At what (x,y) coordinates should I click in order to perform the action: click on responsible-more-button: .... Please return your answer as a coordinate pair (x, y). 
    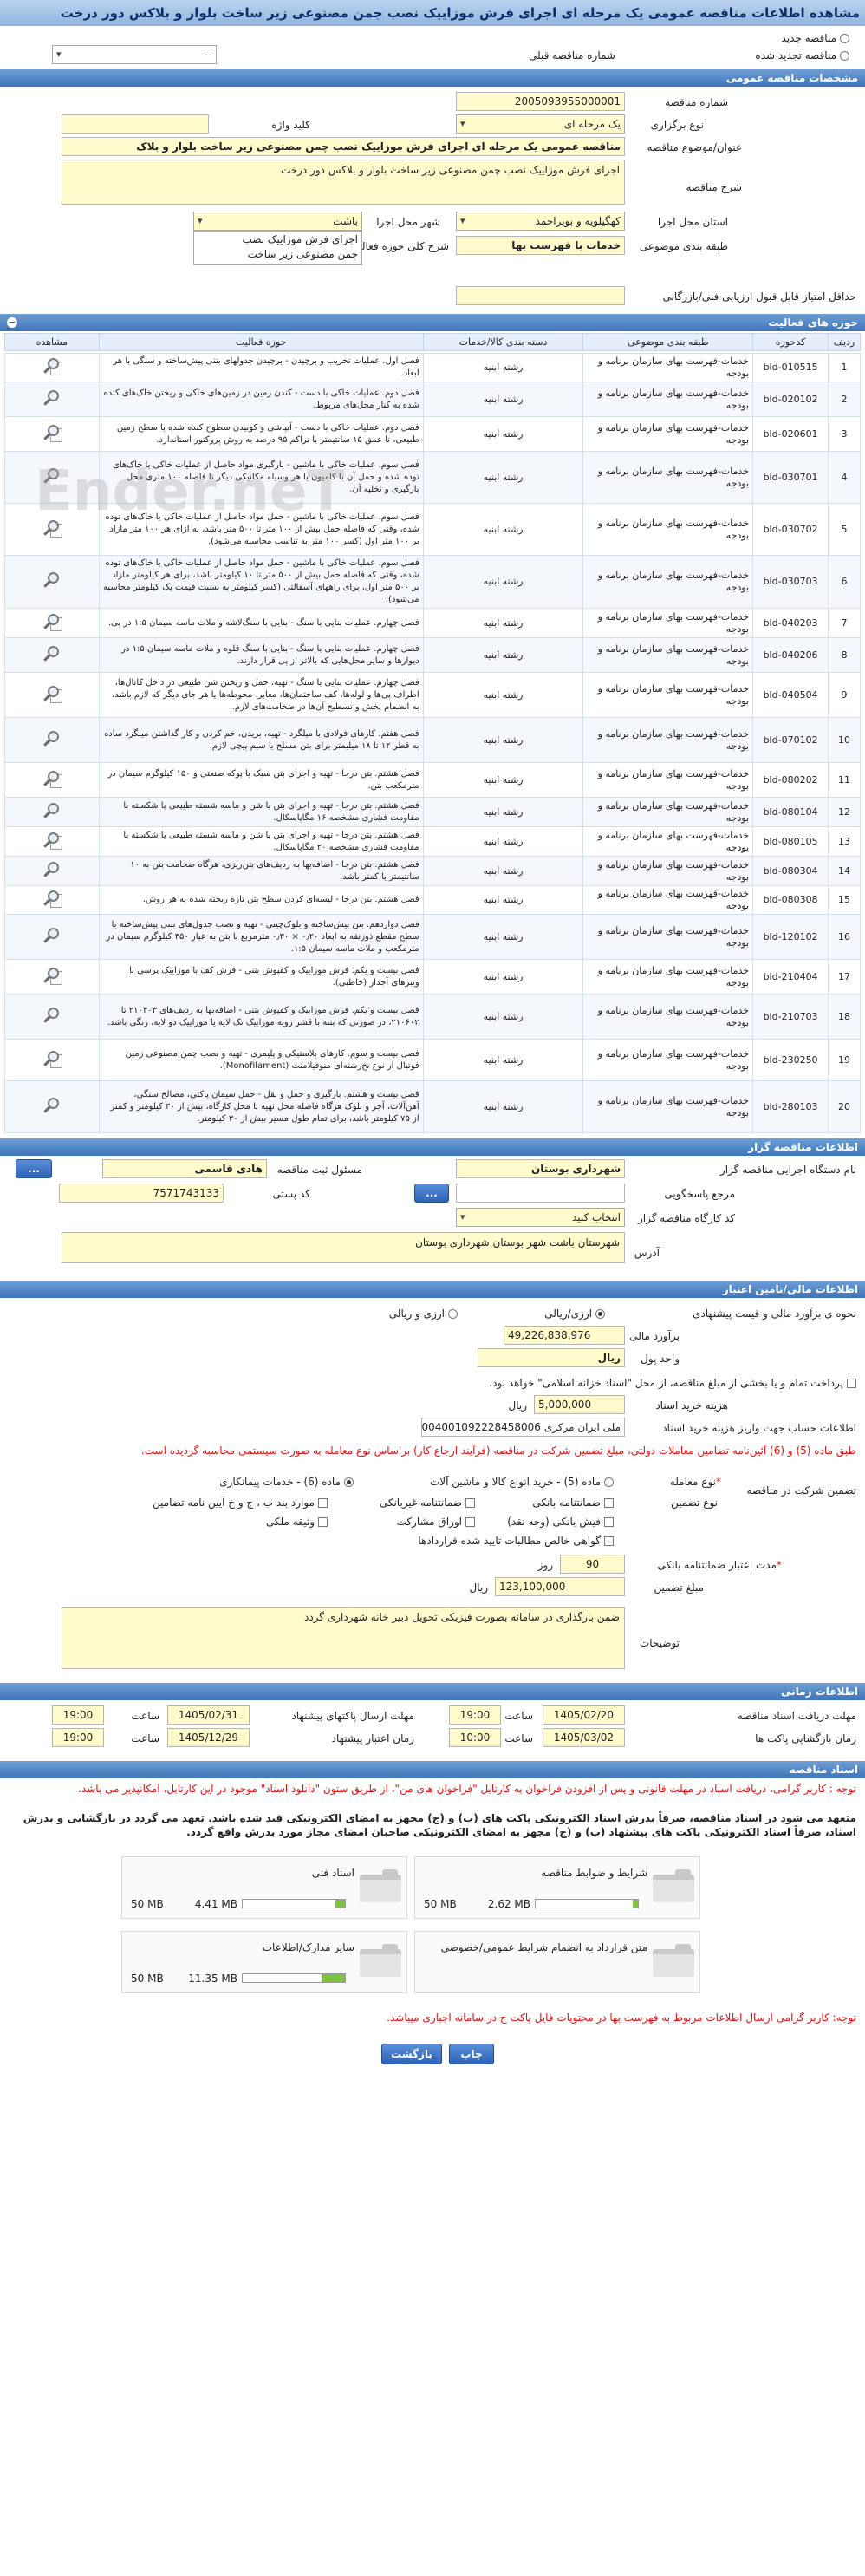
    Looking at the image, I should click on (34, 1169).